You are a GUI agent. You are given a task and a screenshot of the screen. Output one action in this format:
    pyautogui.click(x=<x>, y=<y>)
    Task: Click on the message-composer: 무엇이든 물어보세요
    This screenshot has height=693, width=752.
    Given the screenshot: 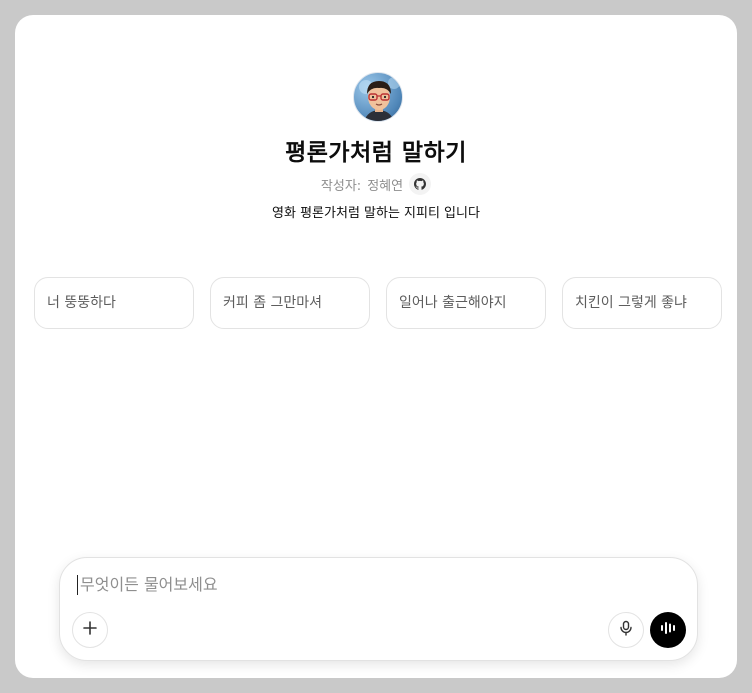 What is the action you would take?
    pyautogui.click(x=378, y=609)
    